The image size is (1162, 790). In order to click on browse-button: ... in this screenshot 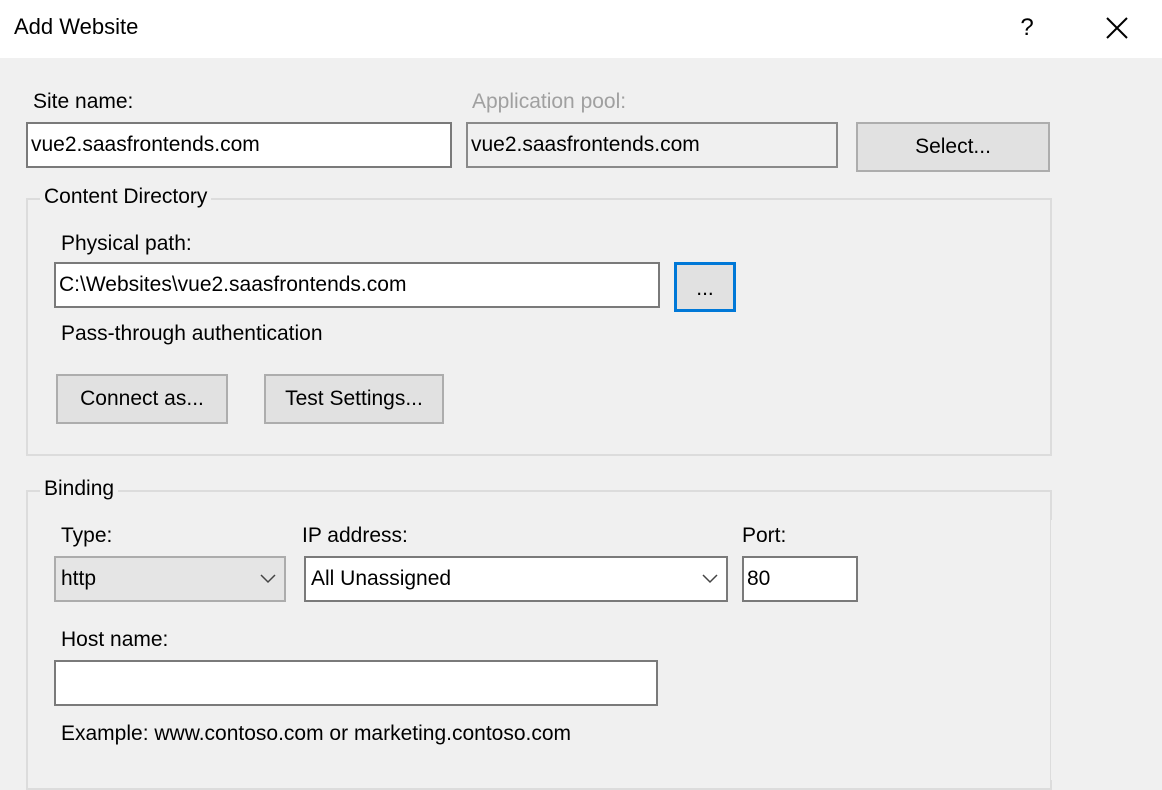, I will do `click(705, 287)`.